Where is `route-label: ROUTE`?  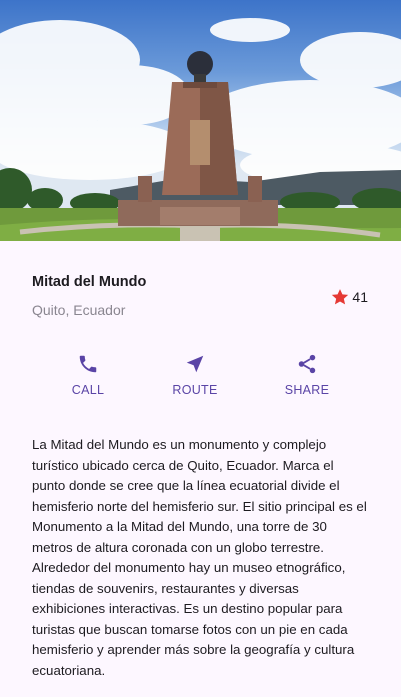
route-label: ROUTE is located at coordinates (195, 390).